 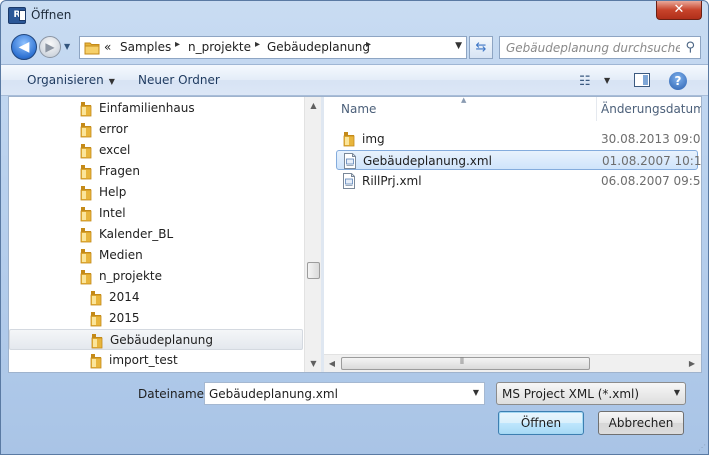 What do you see at coordinates (690, 47) in the screenshot?
I see `search-icon: ⚲` at bounding box center [690, 47].